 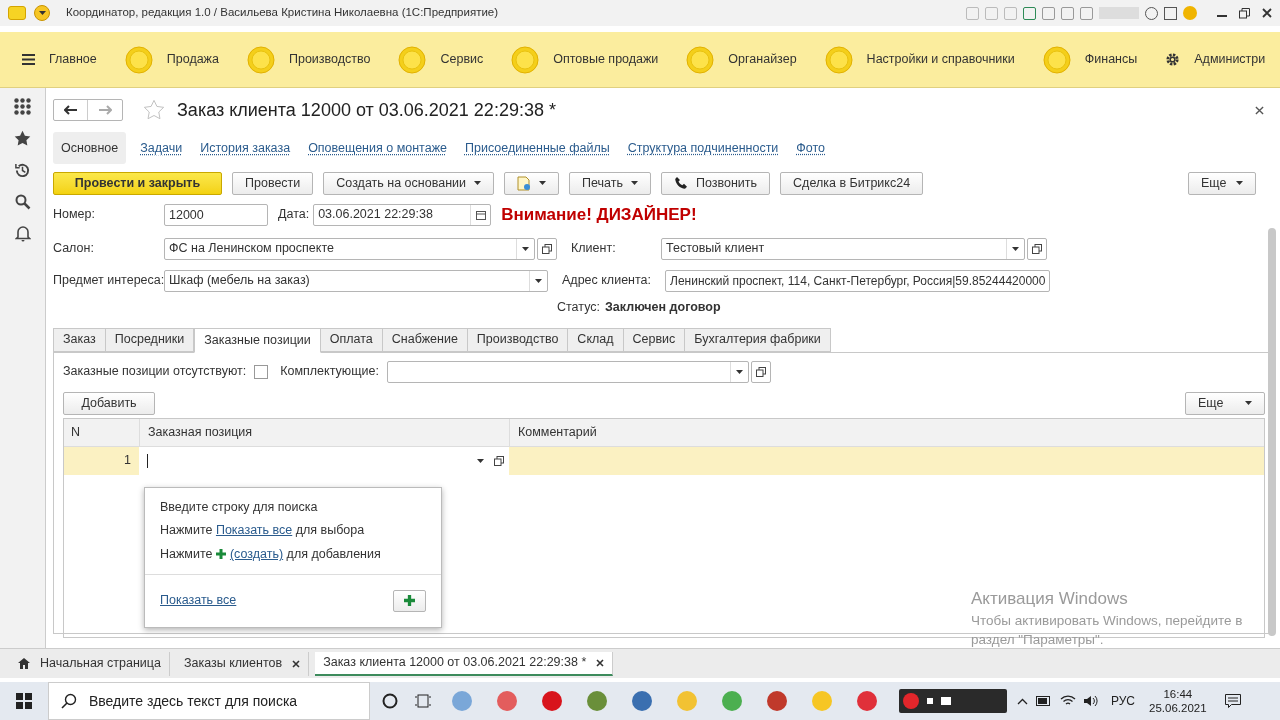 What do you see at coordinates (22, 106) in the screenshot?
I see `apps-grid-icon` at bounding box center [22, 106].